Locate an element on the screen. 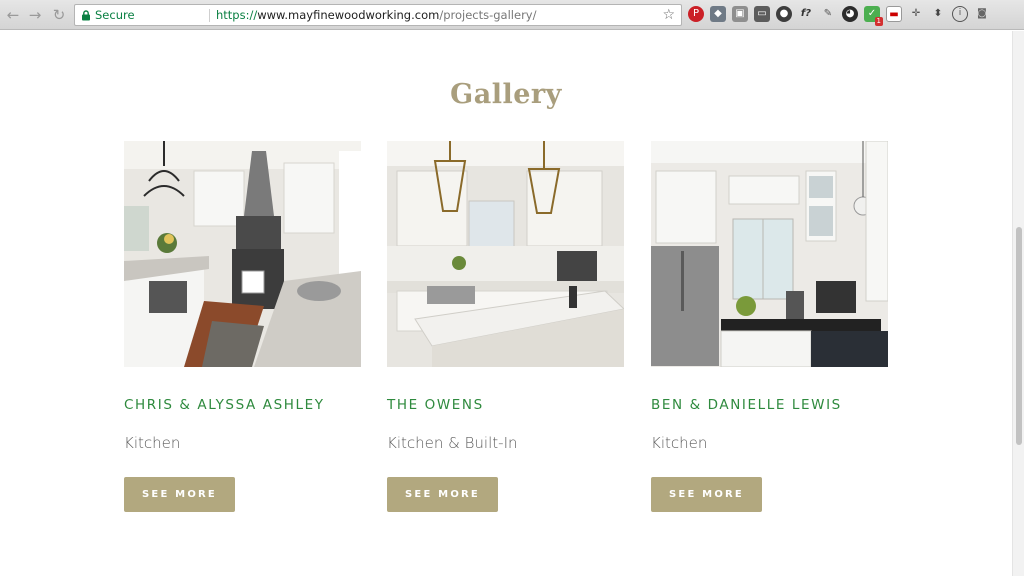  extension-icon: ▣ is located at coordinates (740, 14).